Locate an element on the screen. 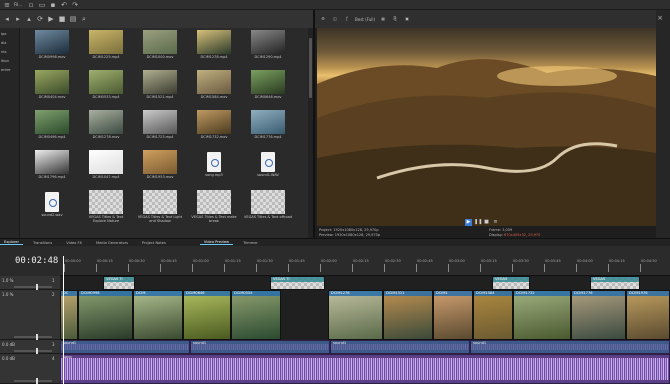  tab-video-fx: Video FX is located at coordinates (74, 243).